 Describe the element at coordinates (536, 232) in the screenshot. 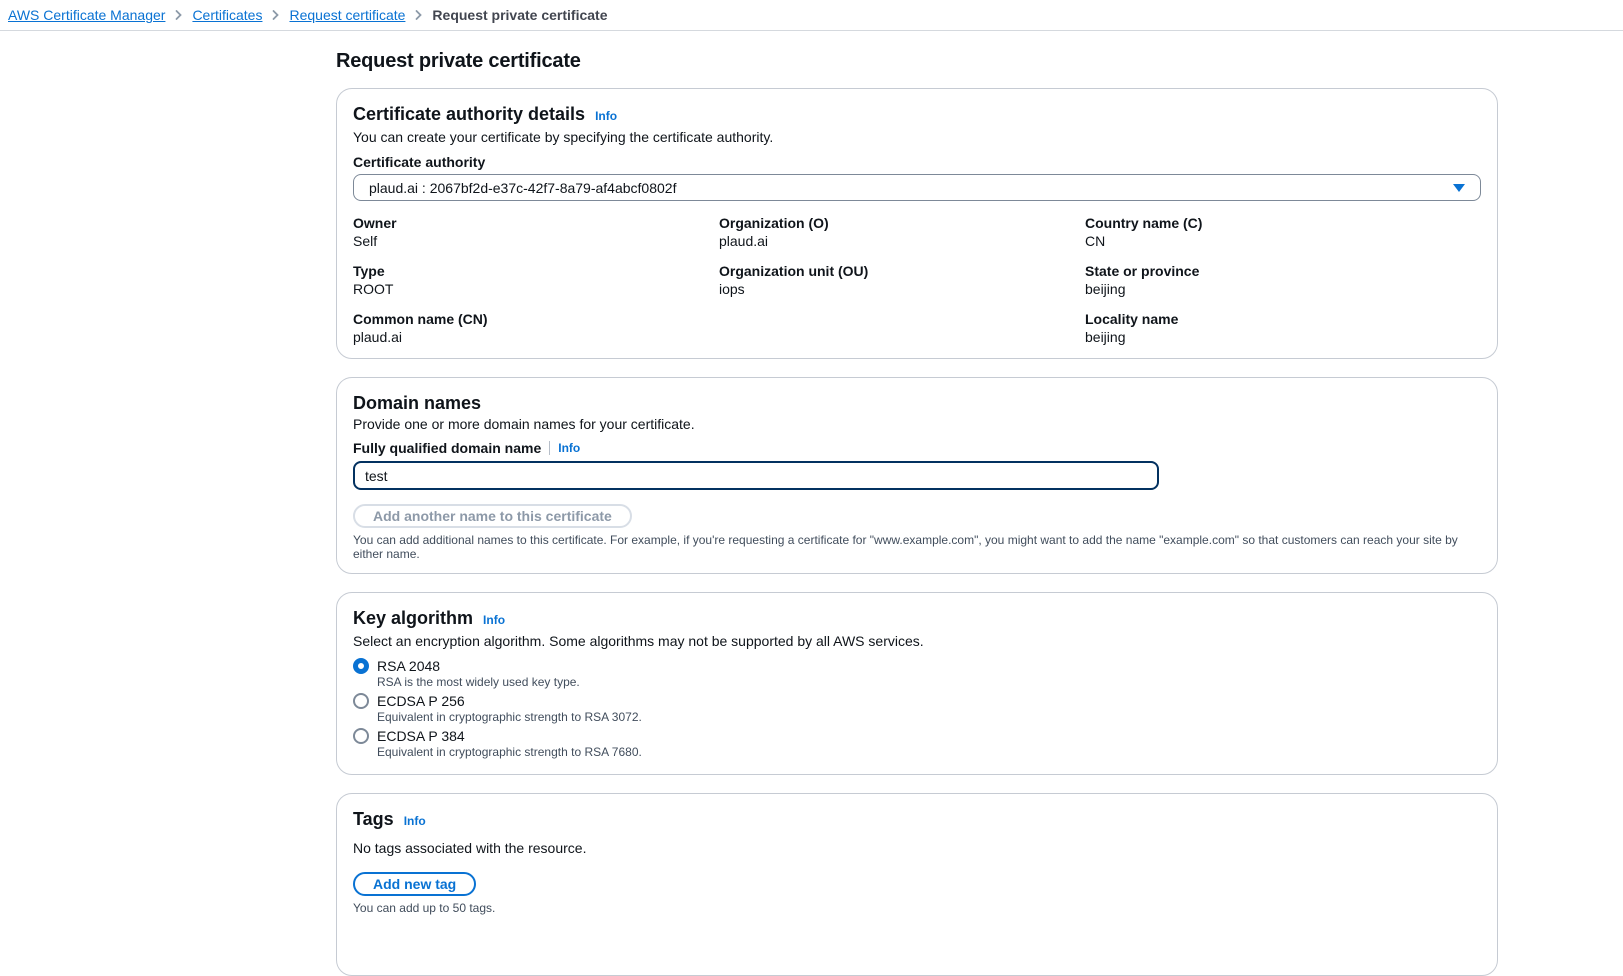

I see `detail-owner: Owner Self` at that location.